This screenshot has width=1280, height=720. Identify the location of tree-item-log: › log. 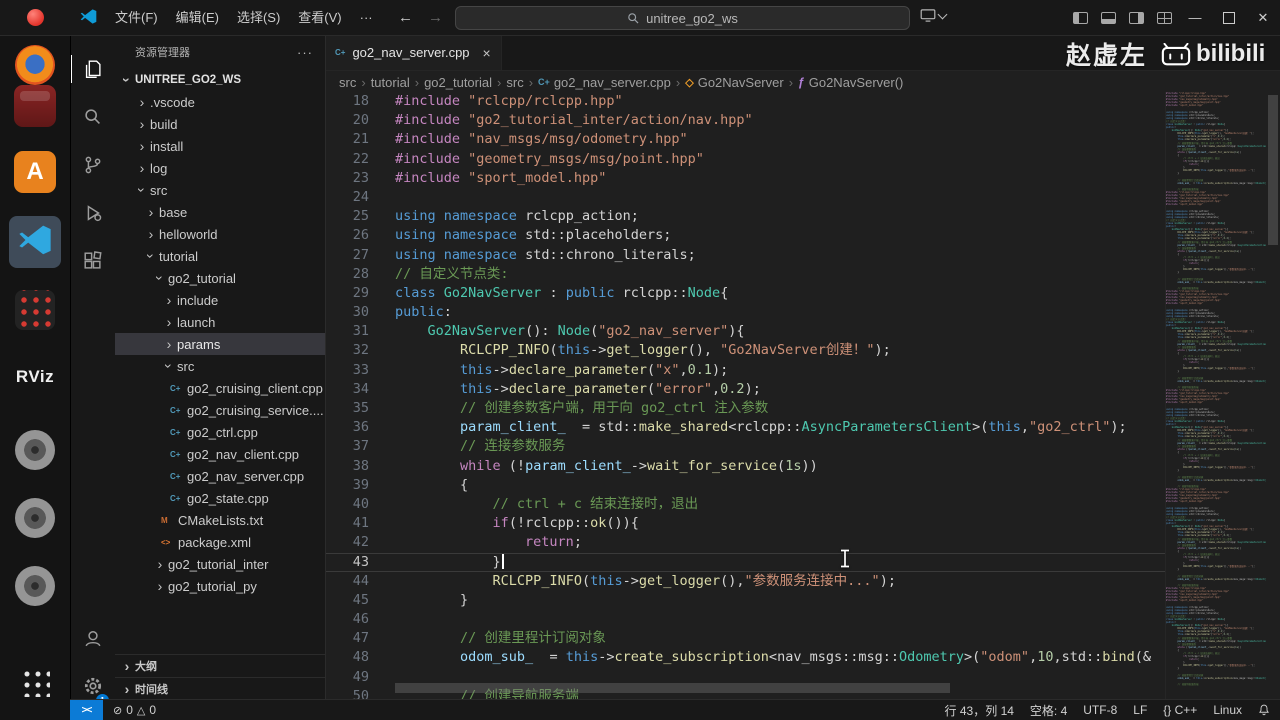
(220, 168).